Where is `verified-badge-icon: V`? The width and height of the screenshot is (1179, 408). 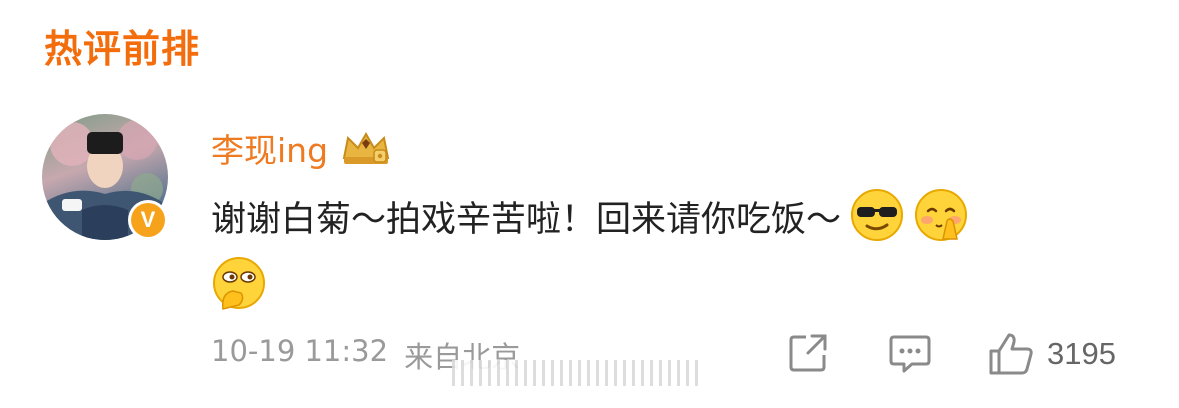
verified-badge-icon: V is located at coordinates (148, 220).